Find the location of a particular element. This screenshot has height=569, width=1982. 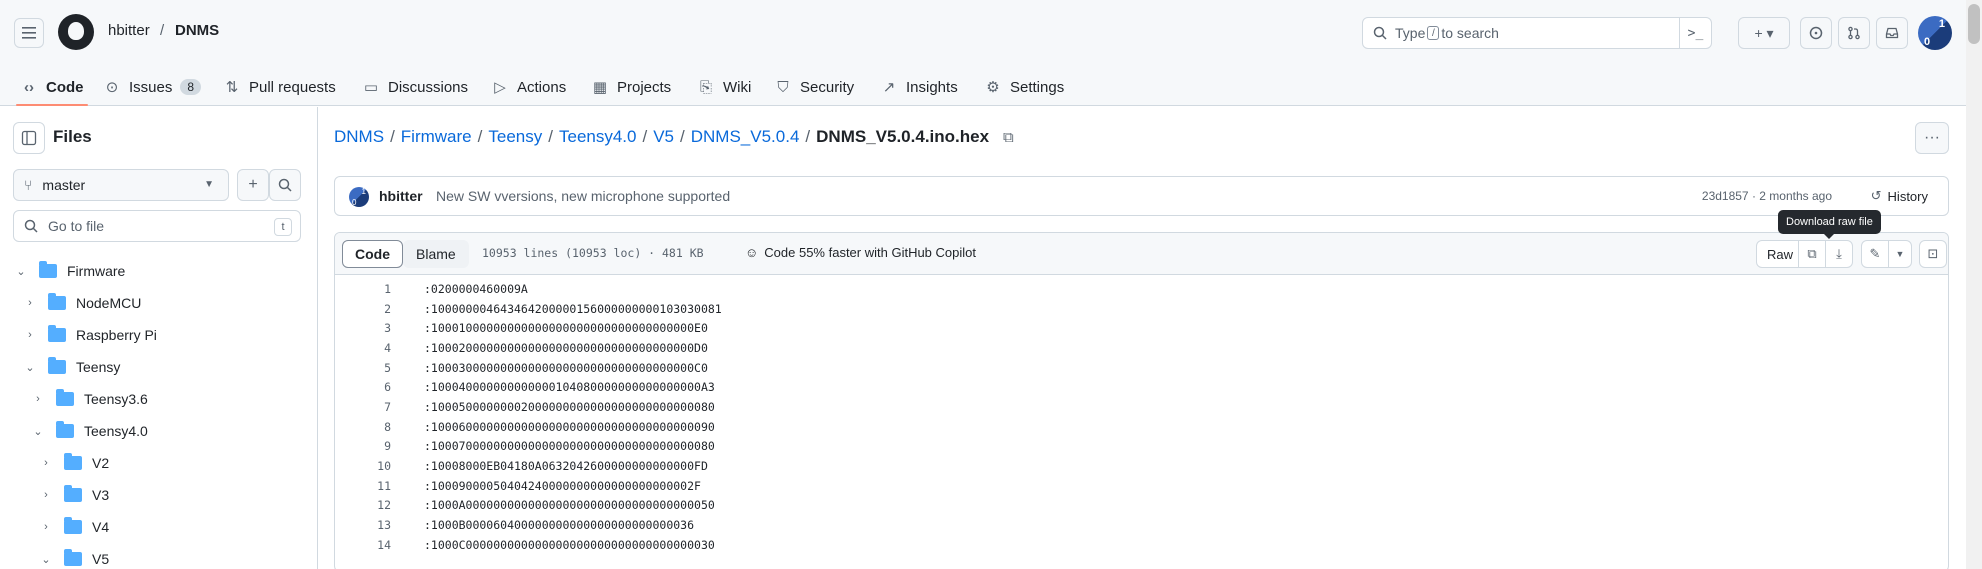

line-number: 7 is located at coordinates (363, 407).